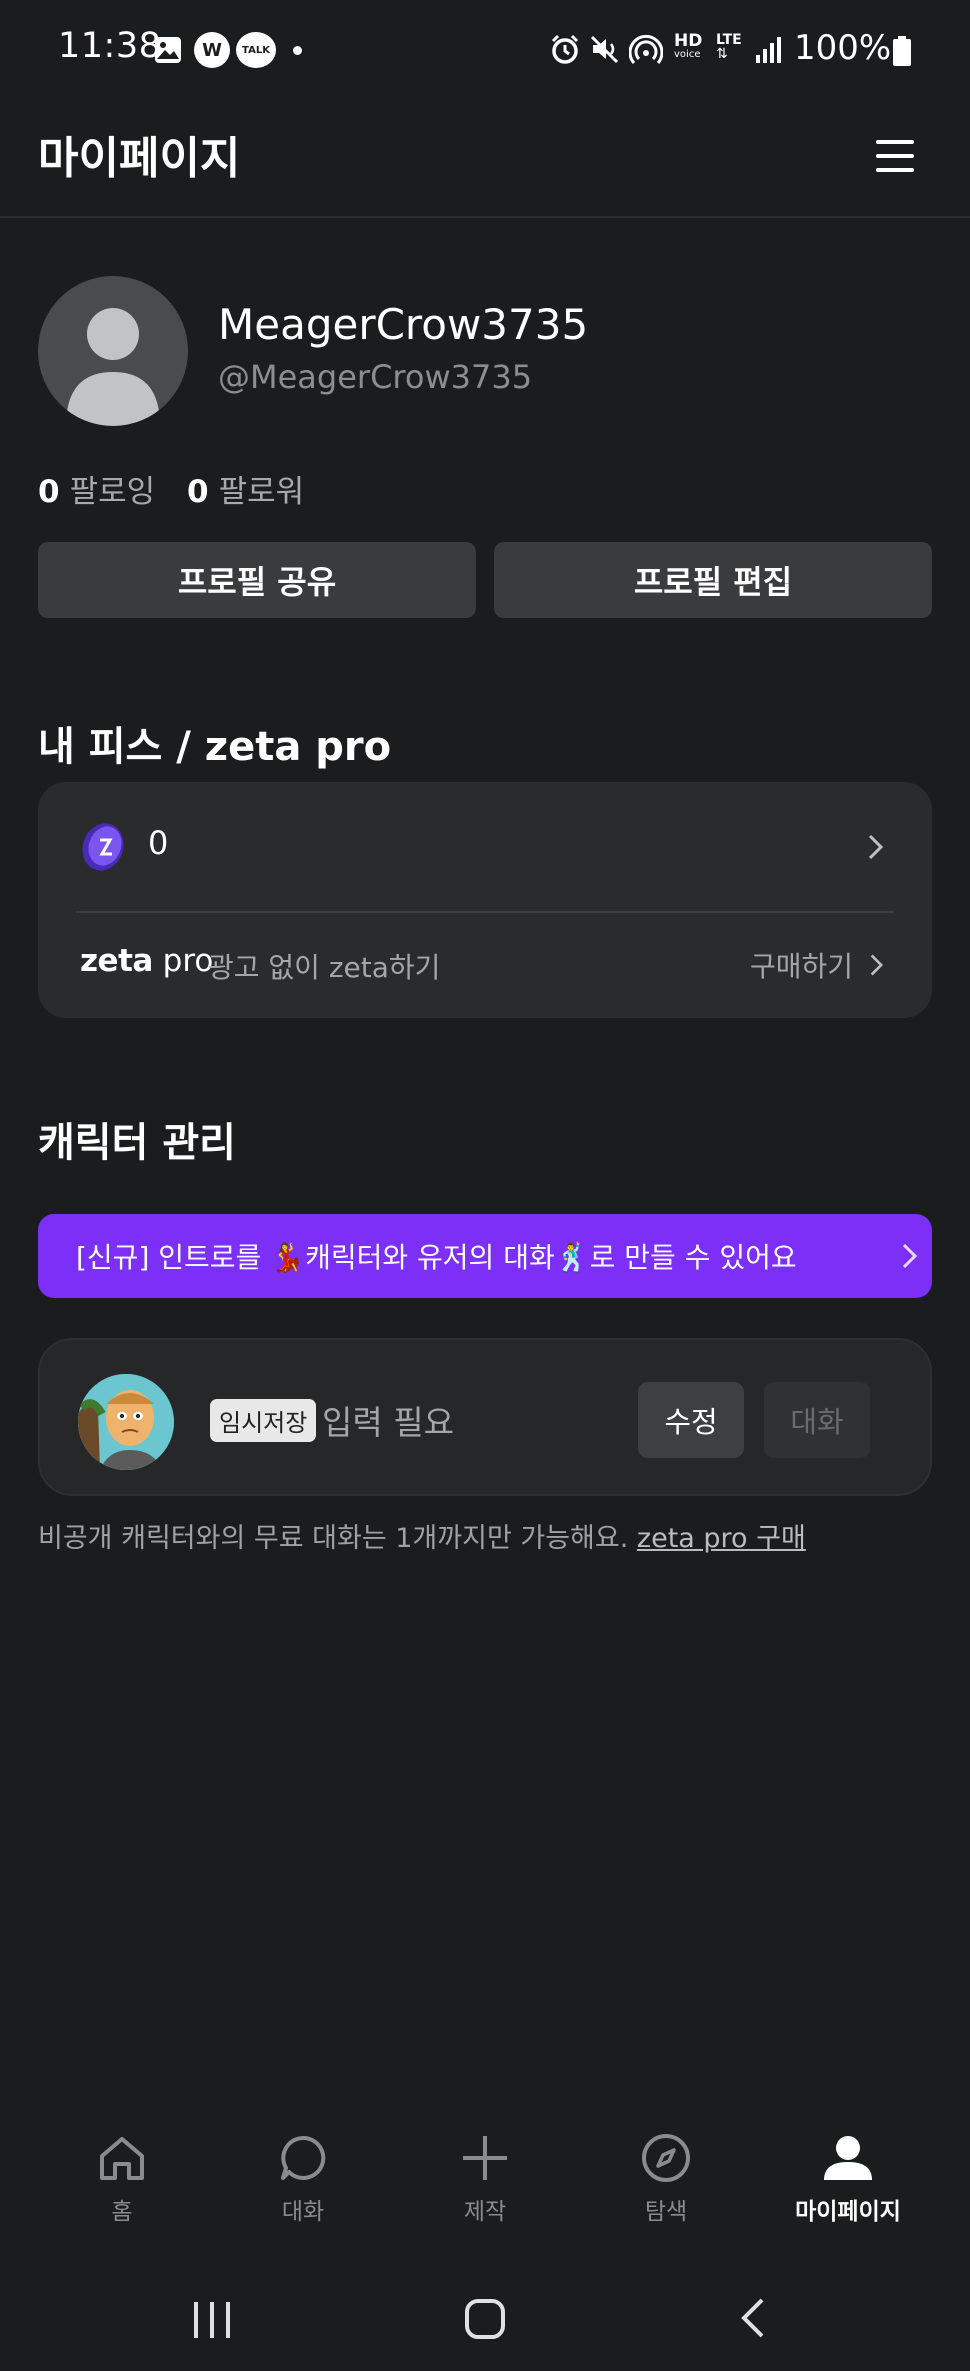 This screenshot has height=2371, width=970. Describe the element at coordinates (261, 492) in the screenshot. I see `followers-label: 팔로워` at that location.